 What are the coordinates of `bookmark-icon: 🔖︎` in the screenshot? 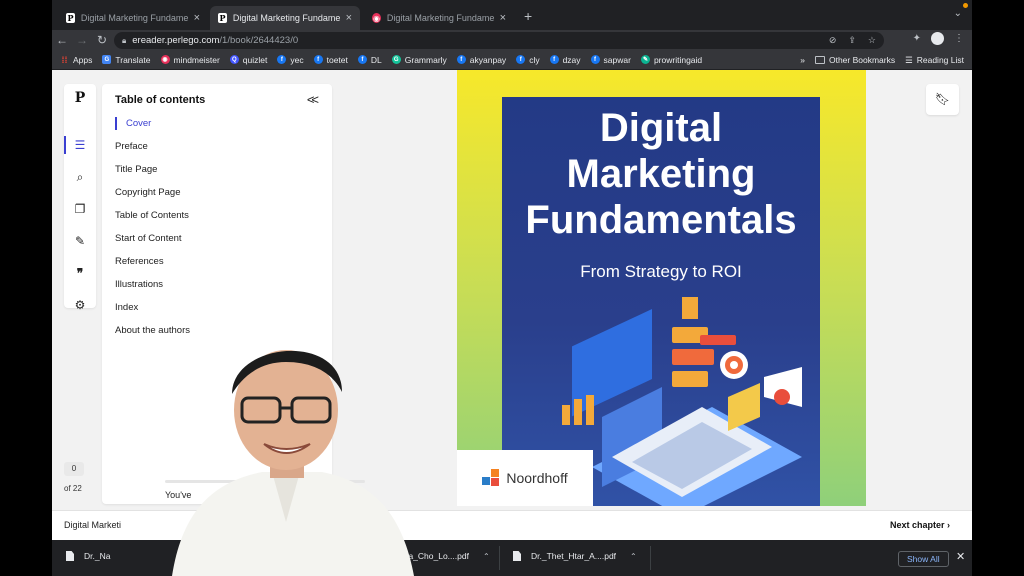 It's located at (942, 99).